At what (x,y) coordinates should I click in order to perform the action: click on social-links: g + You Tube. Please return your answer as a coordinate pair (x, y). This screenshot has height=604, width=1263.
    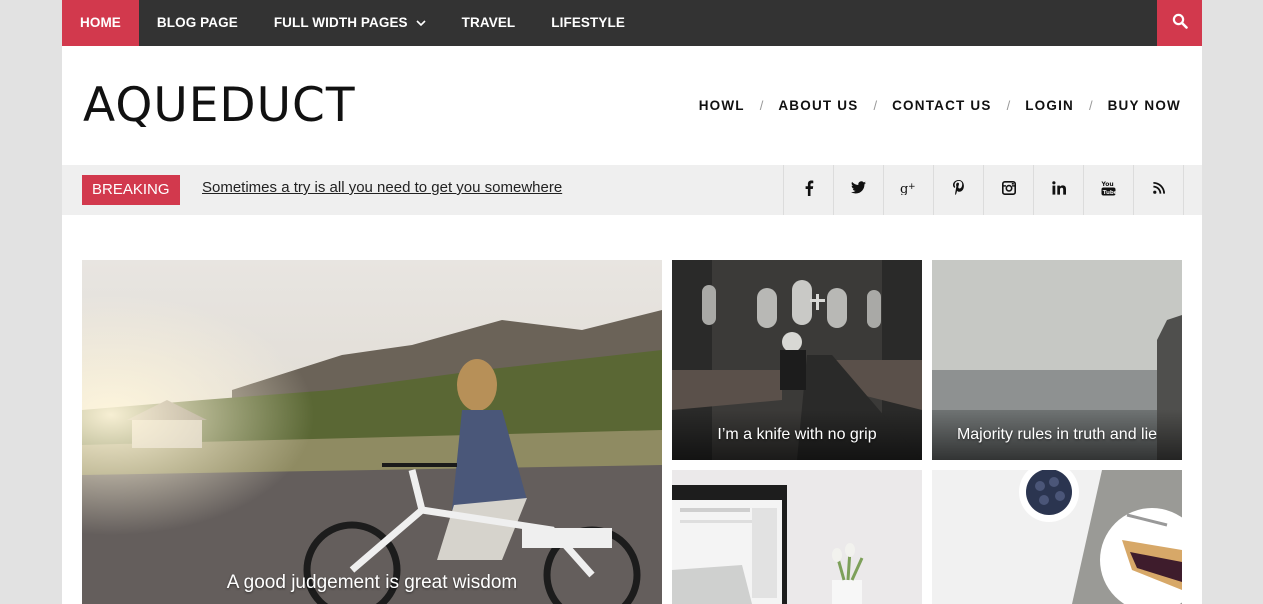
    Looking at the image, I should click on (983, 190).